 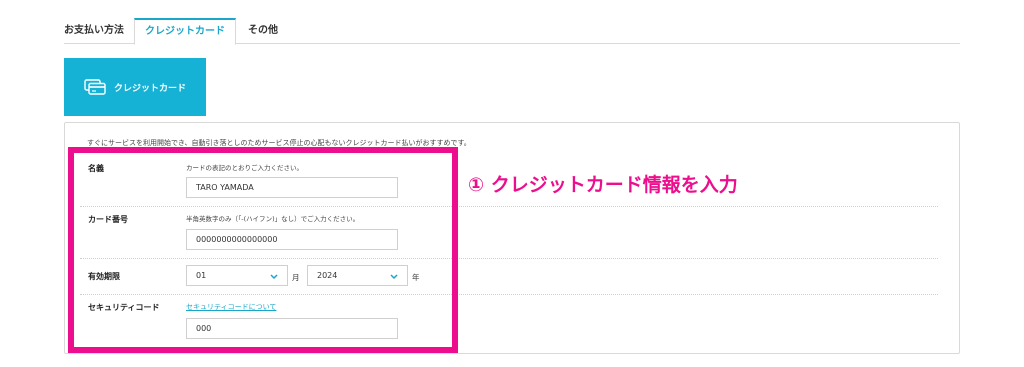 I want to click on credit-card-method-label: クレジットカード, so click(x=150, y=88).